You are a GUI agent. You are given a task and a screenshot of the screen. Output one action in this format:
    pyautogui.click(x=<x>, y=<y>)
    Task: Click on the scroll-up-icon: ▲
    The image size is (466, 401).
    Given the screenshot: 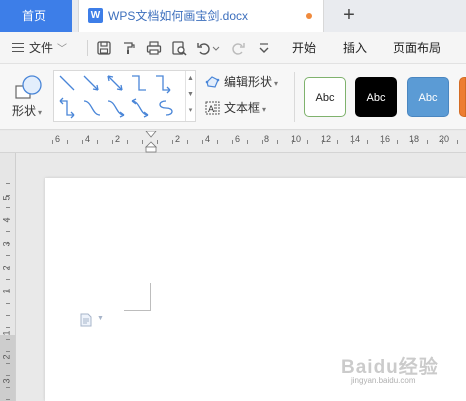 What is the action you would take?
    pyautogui.click(x=190, y=79)
    